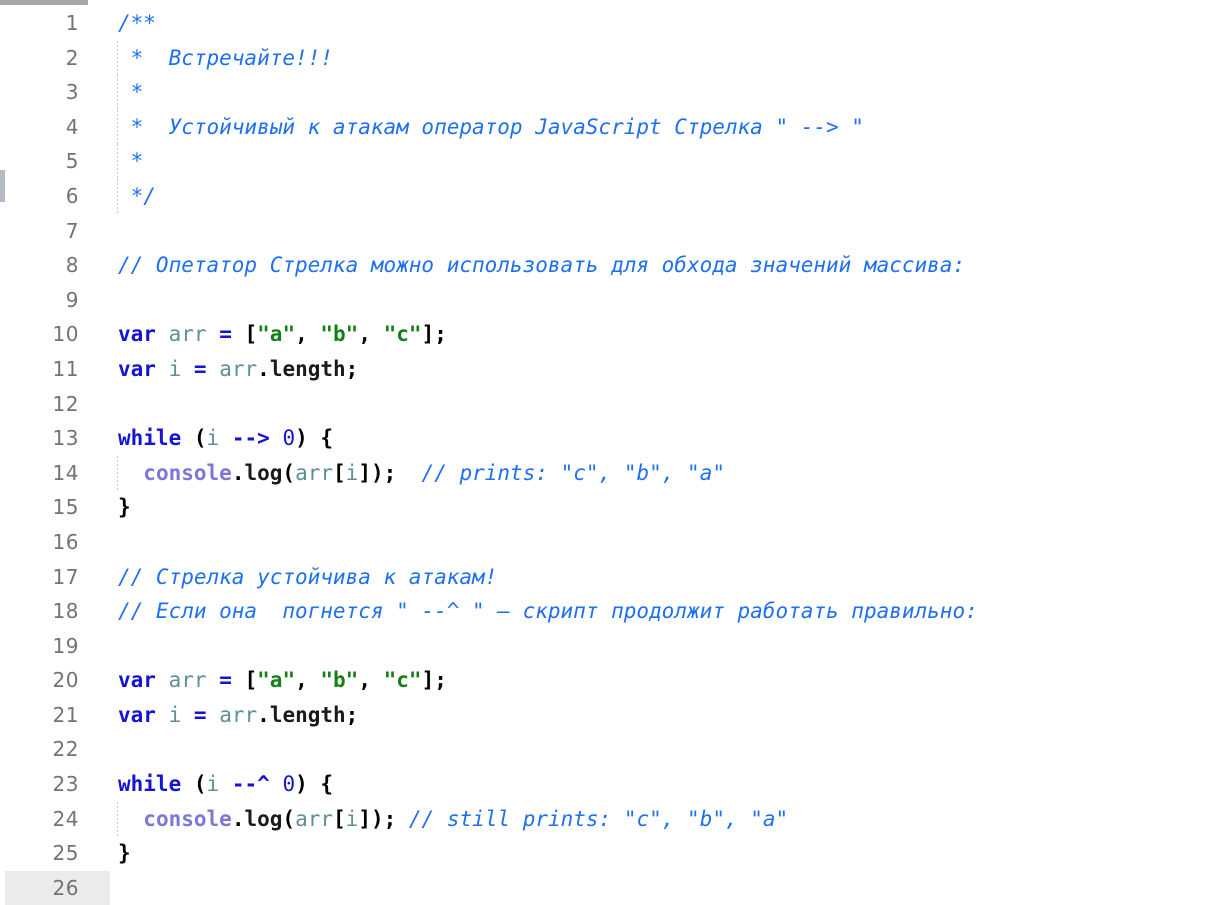 Image resolution: width=1224 pixels, height=905 pixels. I want to click on code-line: 12, so click(614, 404).